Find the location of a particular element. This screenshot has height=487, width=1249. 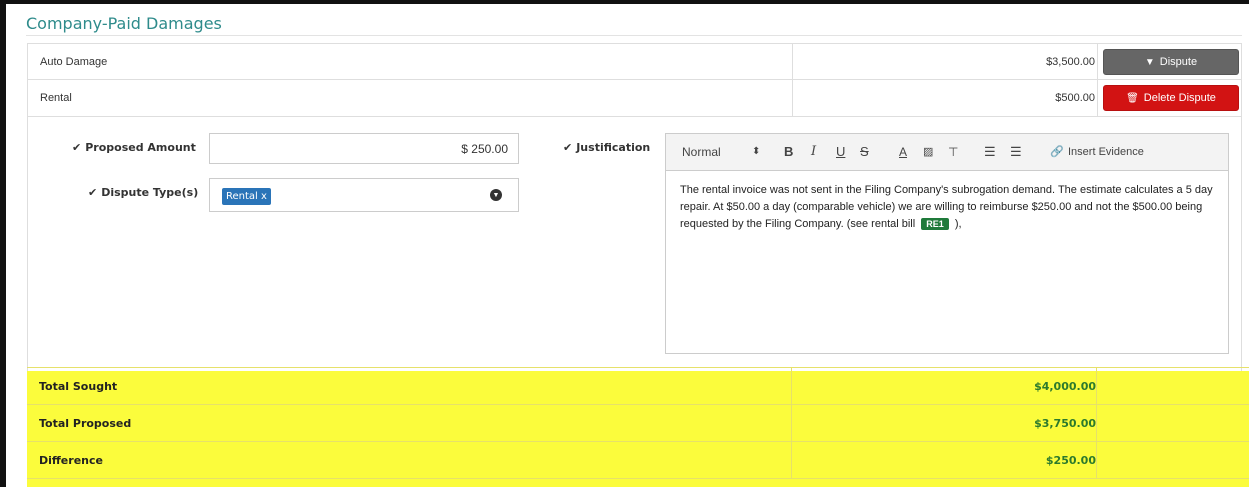

justification-label: ✔ Justification is located at coordinates (606, 147).